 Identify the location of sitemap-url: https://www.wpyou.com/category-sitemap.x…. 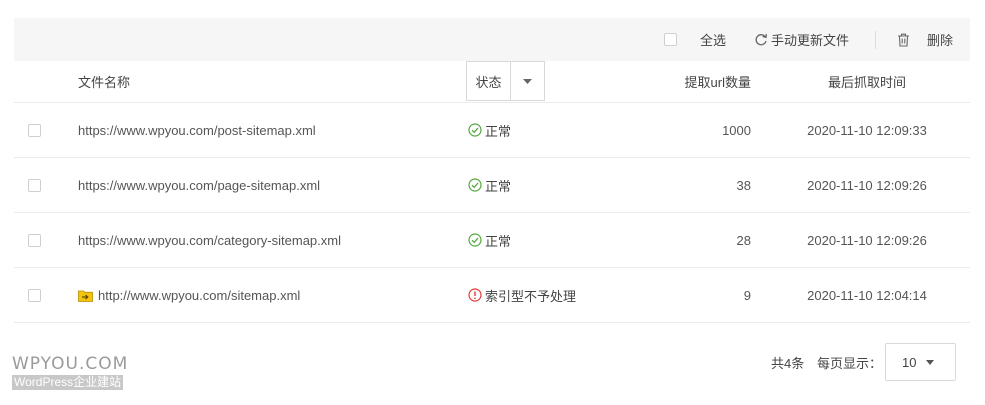
(209, 240).